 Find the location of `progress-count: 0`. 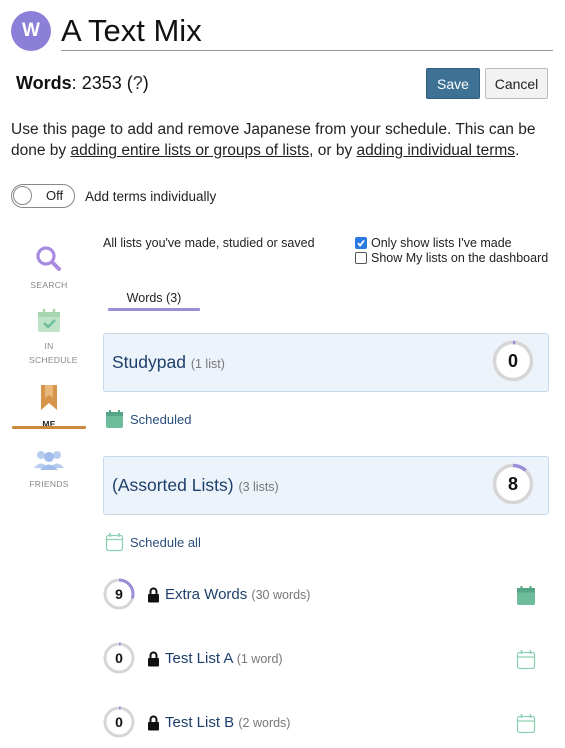

progress-count: 0 is located at coordinates (512, 360).